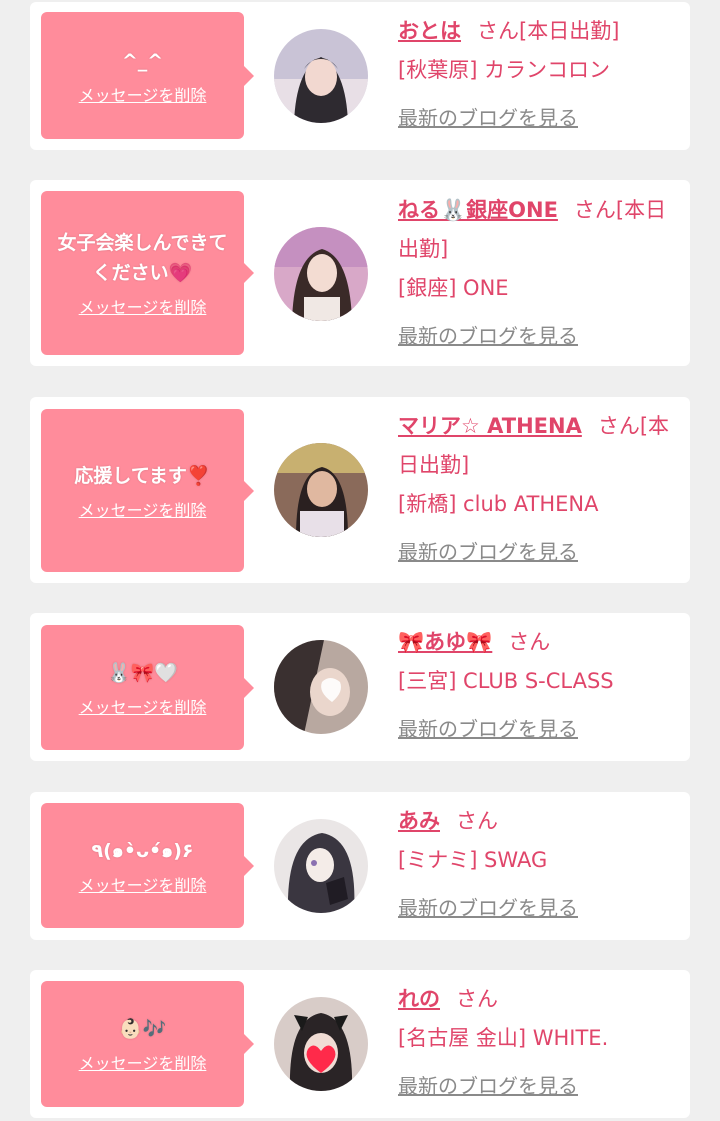 This screenshot has width=720, height=1121. Describe the element at coordinates (147, 490) in the screenshot. I see `message-bubble: 応援してます❣️ メッセージを削除` at that location.